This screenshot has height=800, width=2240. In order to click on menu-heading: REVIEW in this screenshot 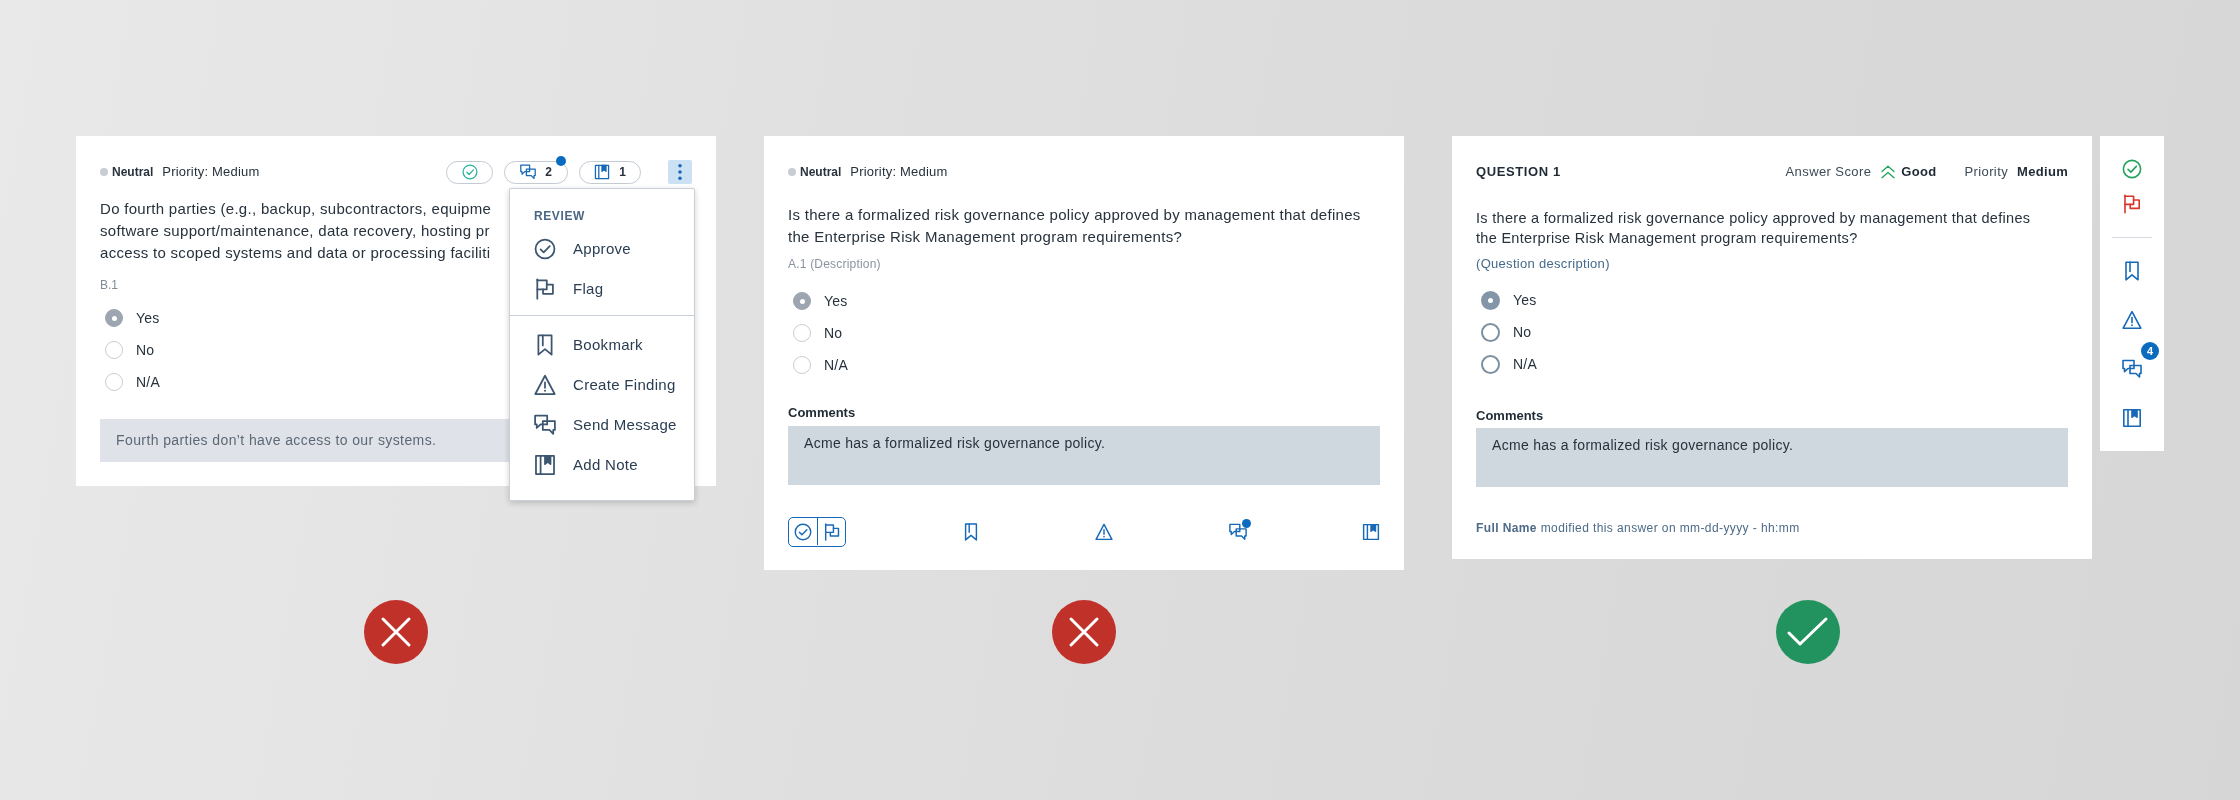, I will do `click(559, 216)`.